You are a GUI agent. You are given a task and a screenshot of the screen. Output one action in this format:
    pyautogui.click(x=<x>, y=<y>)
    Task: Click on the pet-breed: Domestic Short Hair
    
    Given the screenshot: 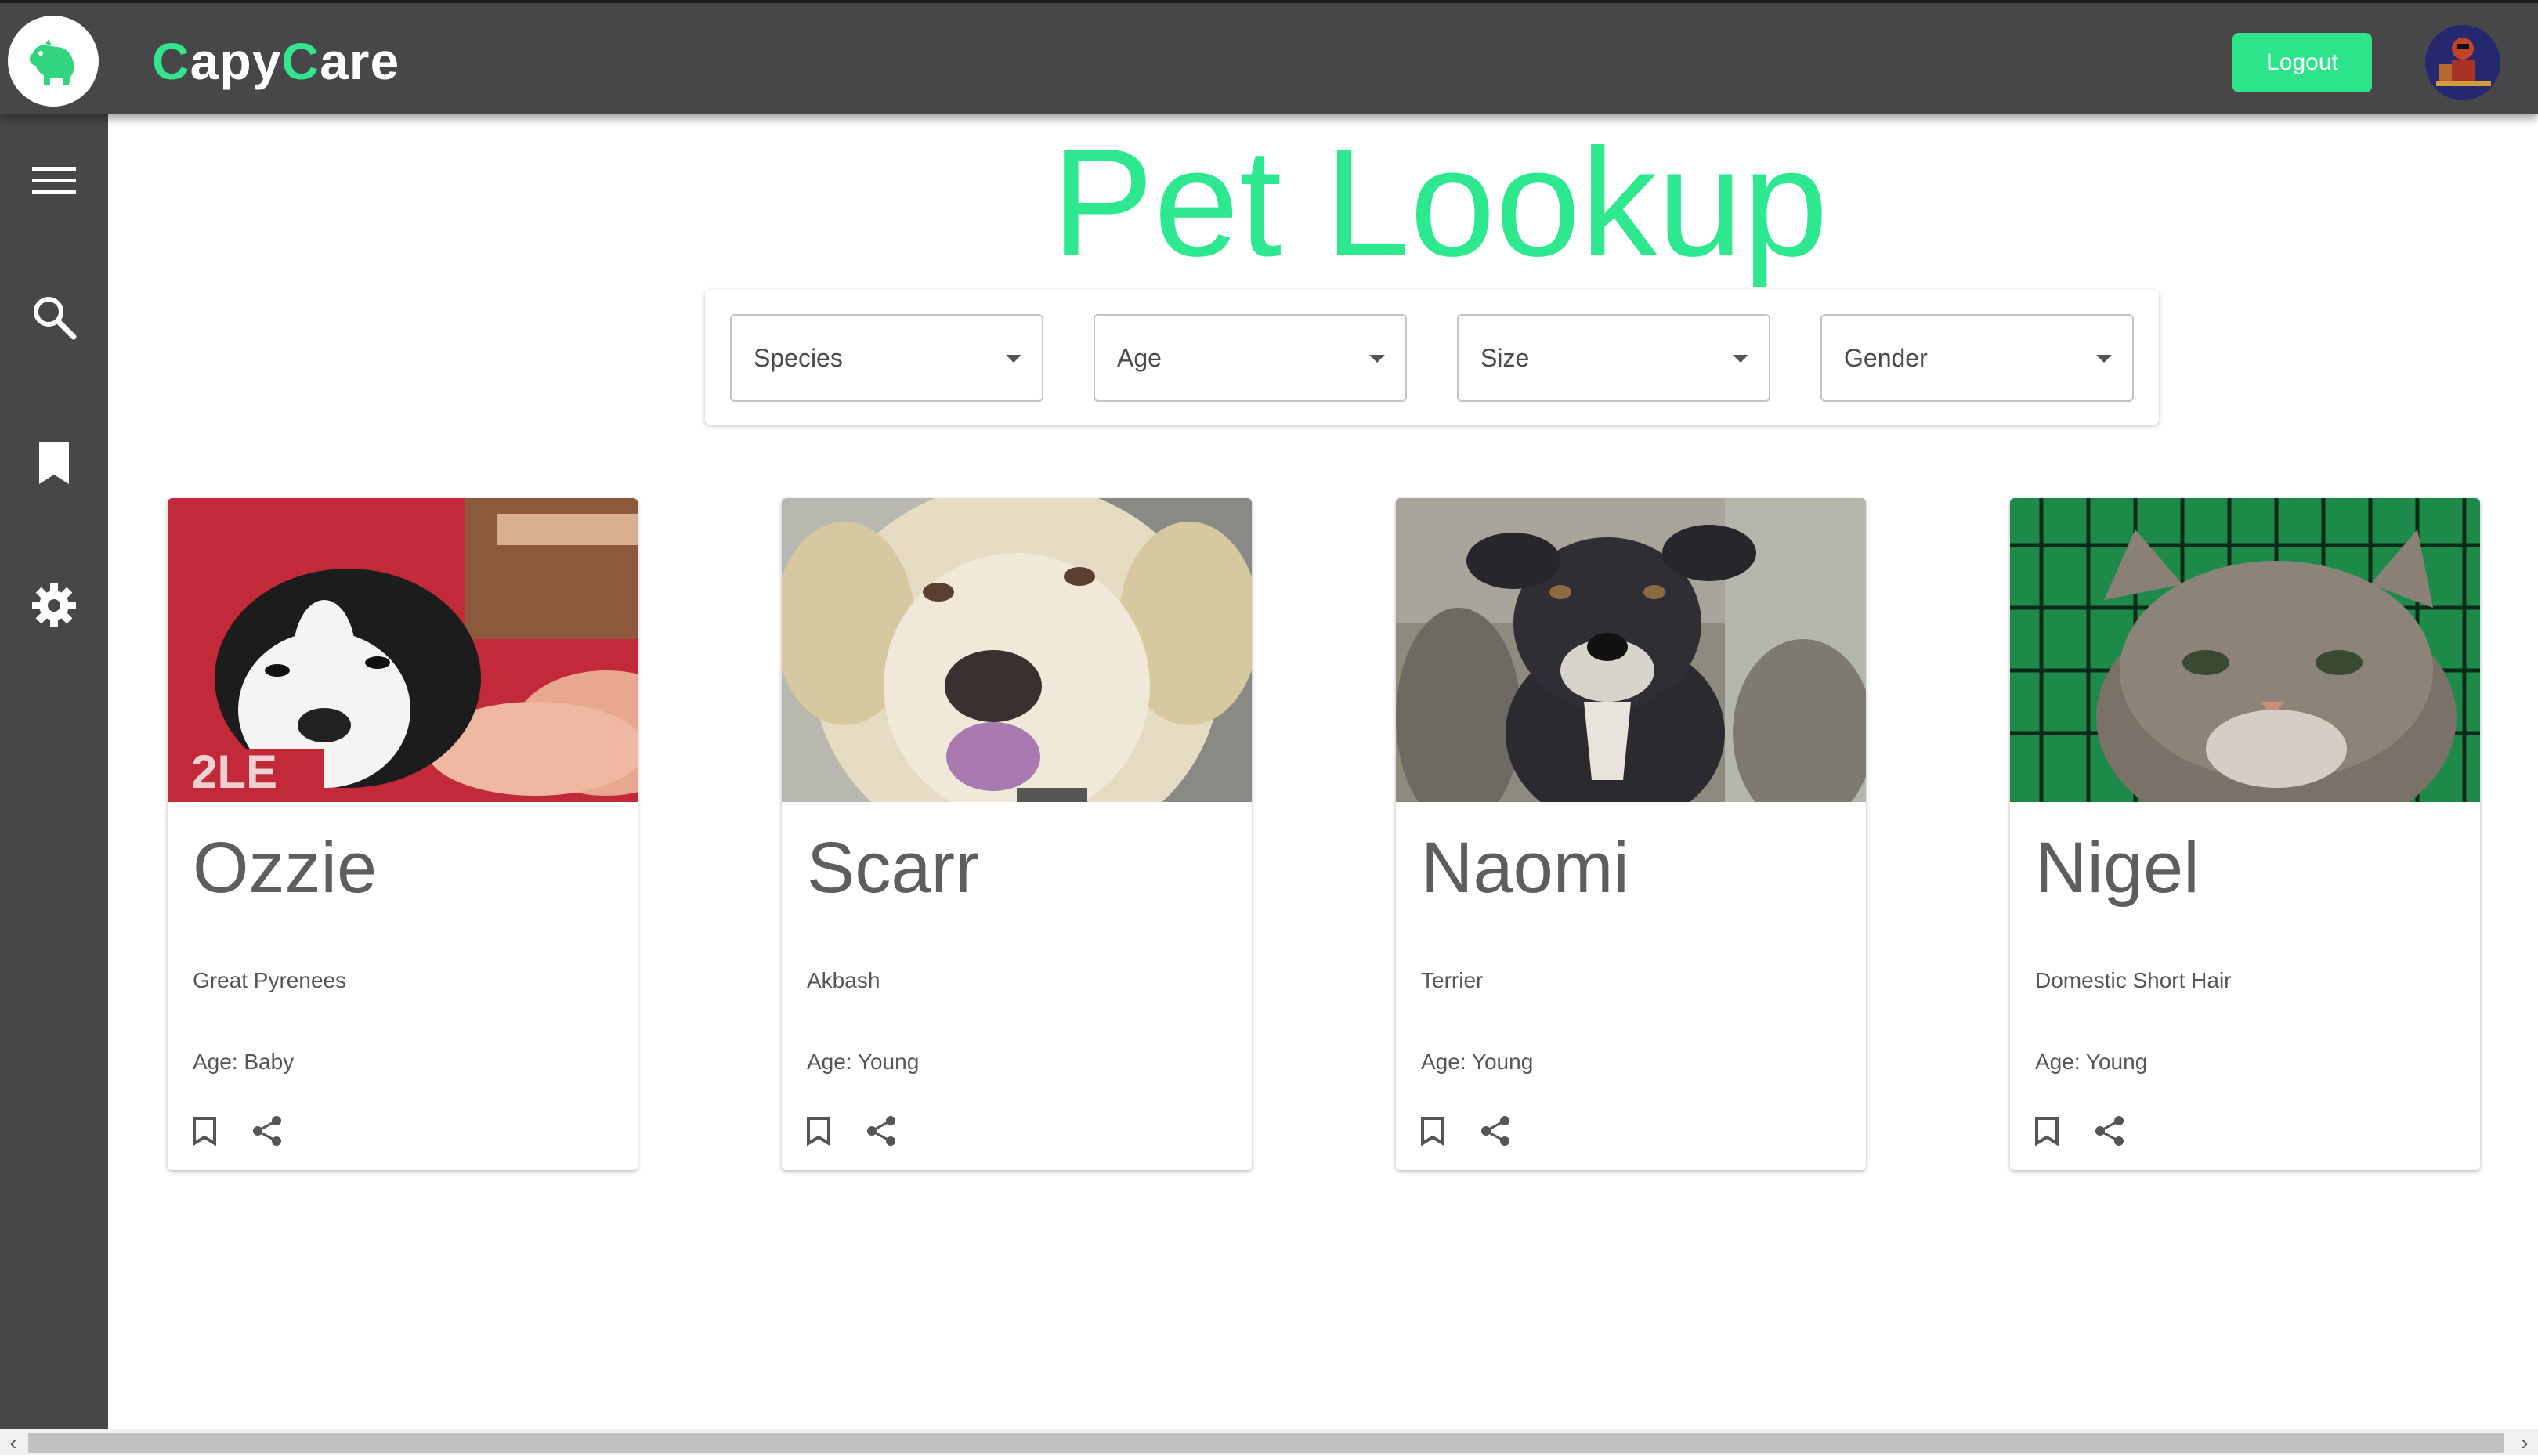 What is the action you would take?
    pyautogui.click(x=2133, y=980)
    